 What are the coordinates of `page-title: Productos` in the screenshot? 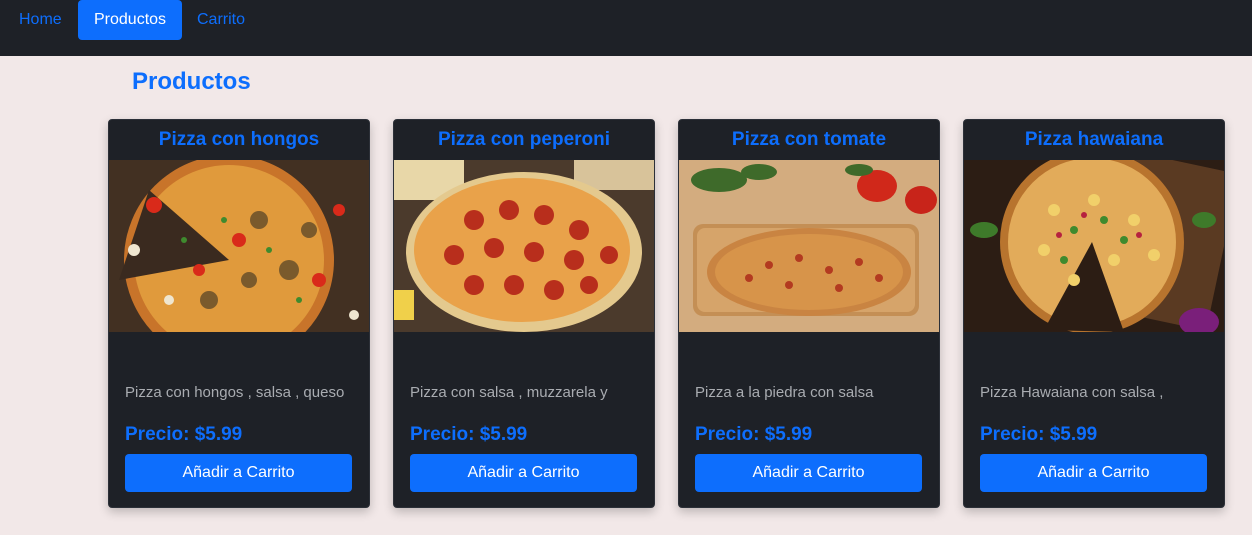 It's located at (191, 81).